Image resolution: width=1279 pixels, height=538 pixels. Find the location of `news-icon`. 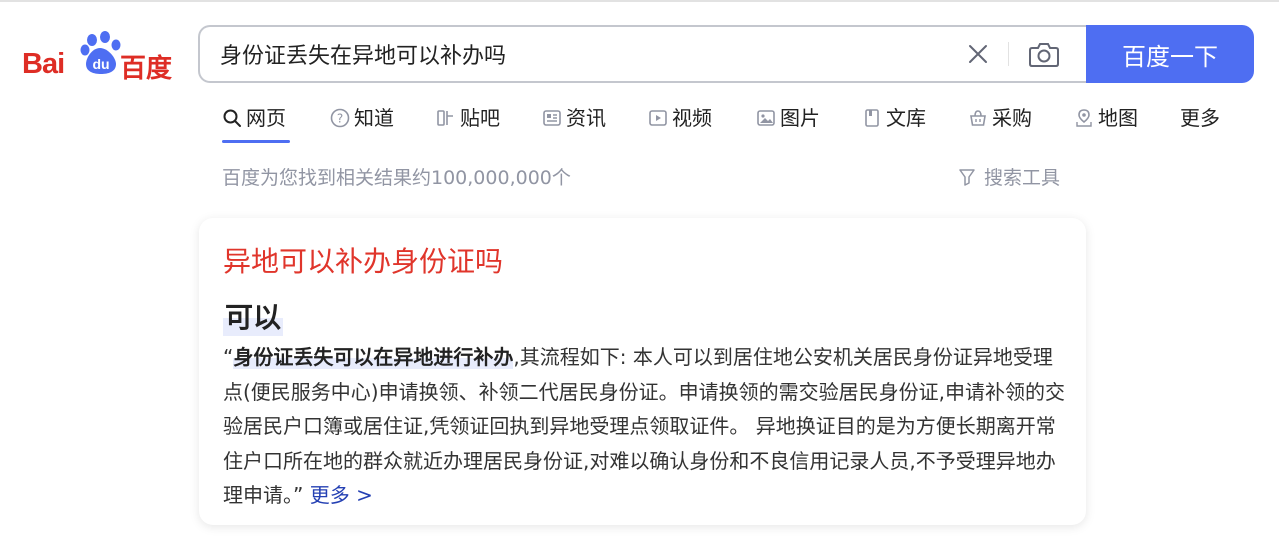

news-icon is located at coordinates (552, 118).